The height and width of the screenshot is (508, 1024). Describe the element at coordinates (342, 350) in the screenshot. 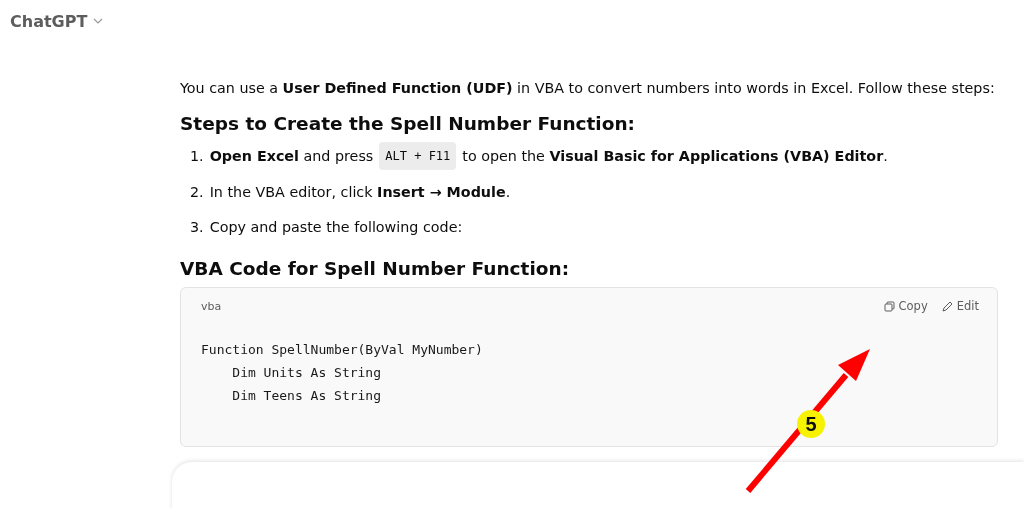

I see `code-line: Function SpellNumber(ByVal MyNumber)` at that location.